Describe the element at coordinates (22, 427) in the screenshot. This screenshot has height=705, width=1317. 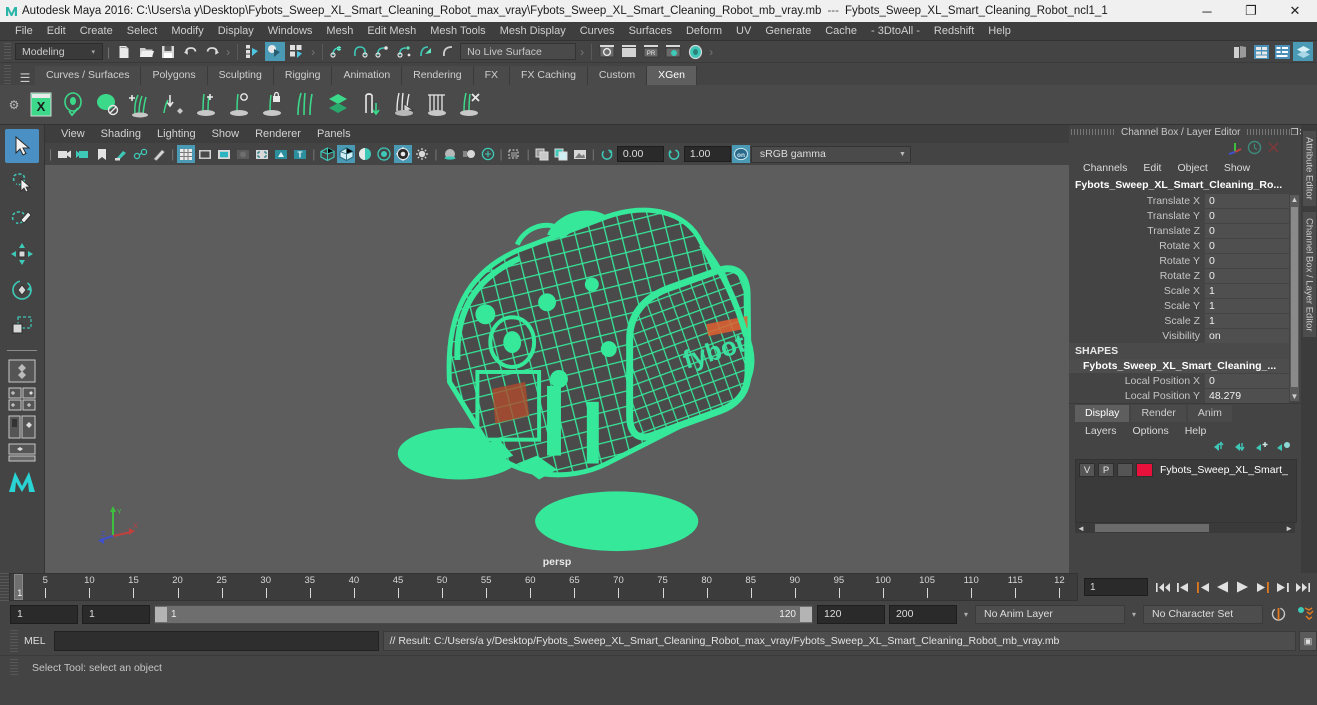
I see `layout-outliner-persp-button` at that location.